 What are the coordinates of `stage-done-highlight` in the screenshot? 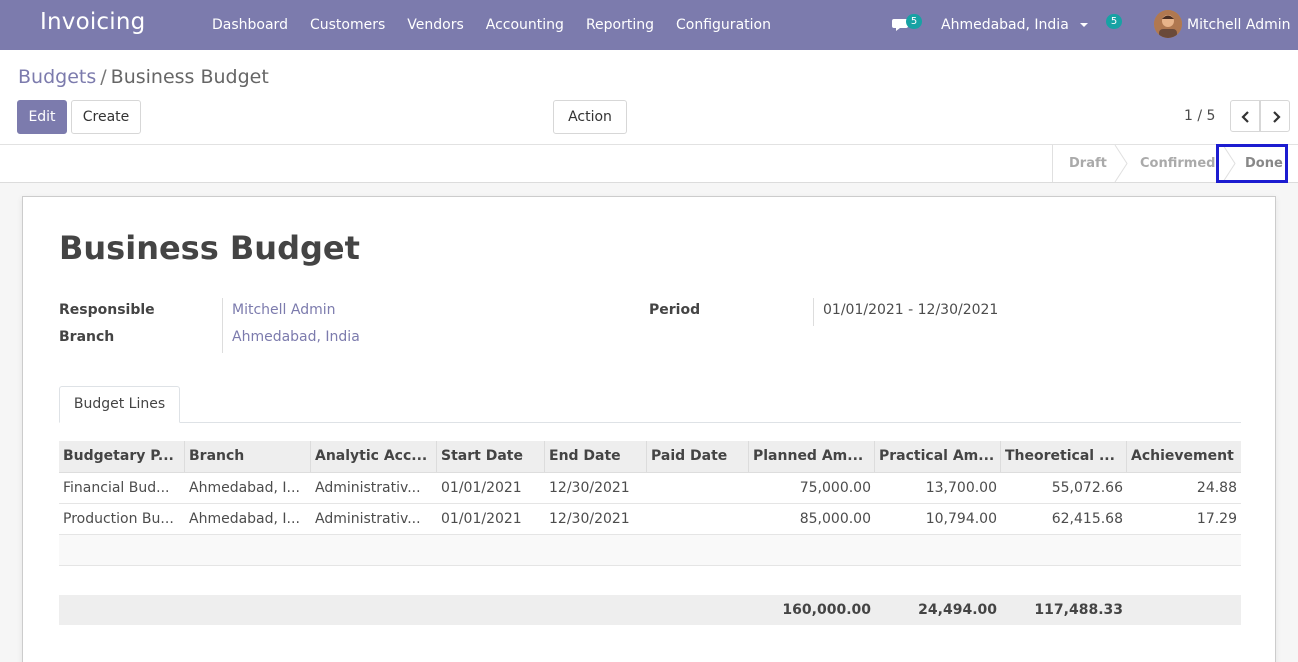 It's located at (1252, 163).